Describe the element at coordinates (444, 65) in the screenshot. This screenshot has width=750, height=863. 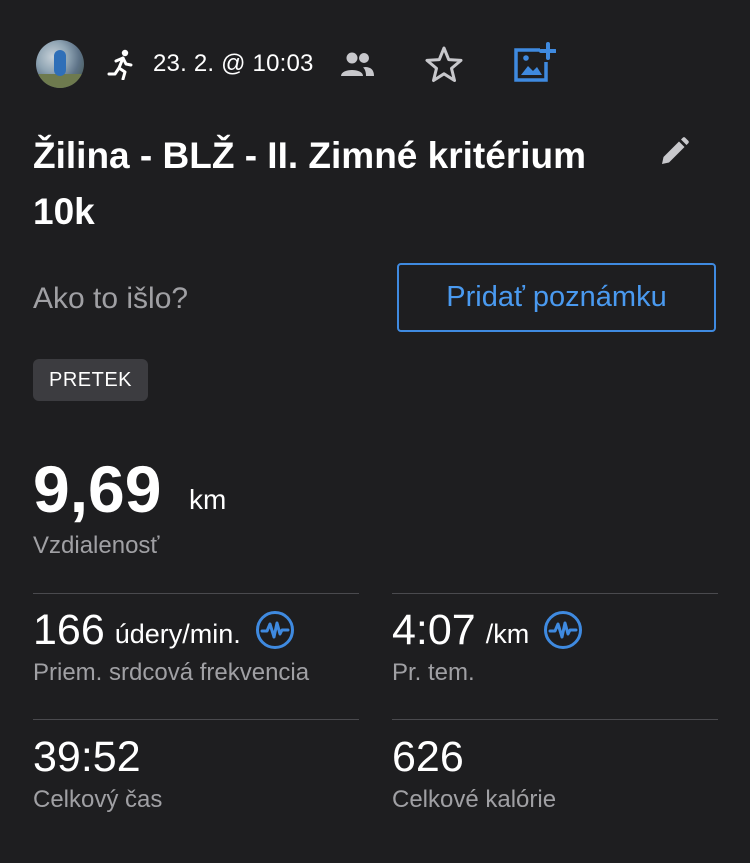
I see `star-icon` at that location.